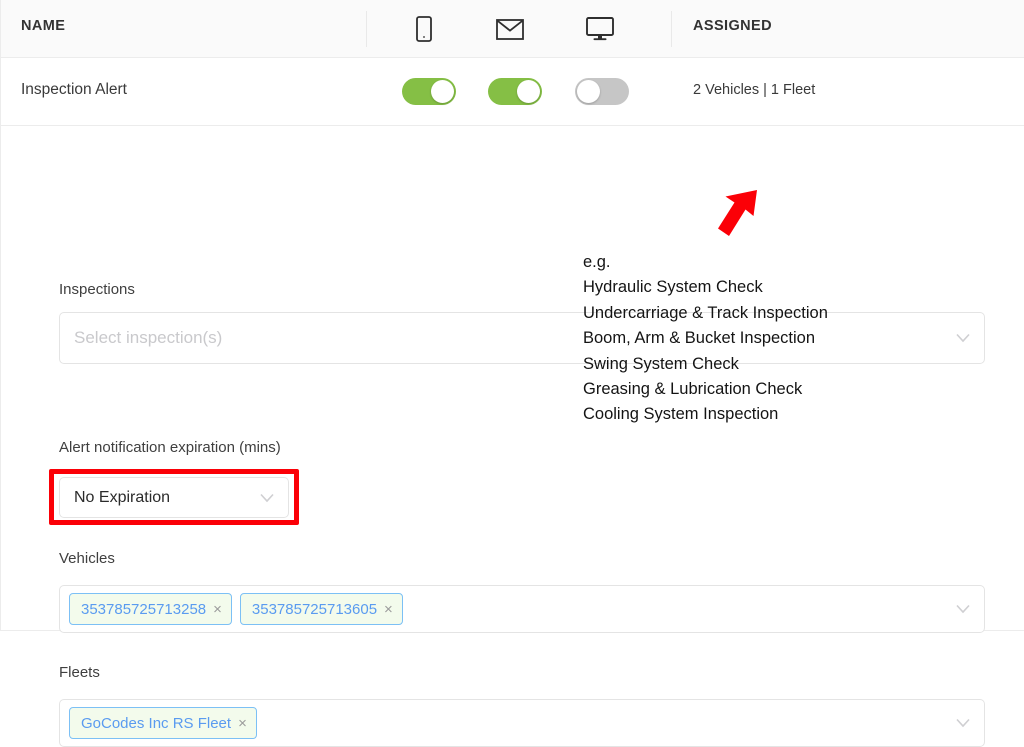 The width and height of the screenshot is (1024, 747). What do you see at coordinates (429, 91) in the screenshot?
I see `mobile-notification-toggle` at bounding box center [429, 91].